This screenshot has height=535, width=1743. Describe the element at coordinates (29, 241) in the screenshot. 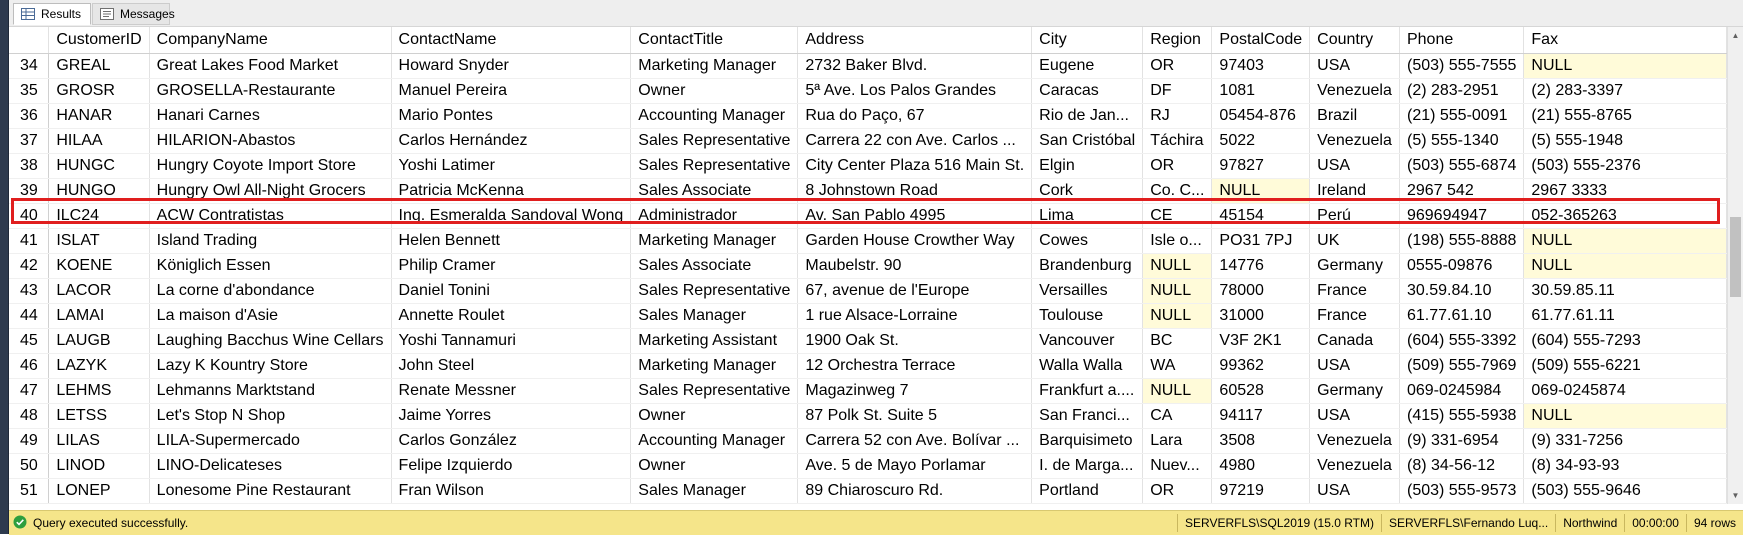

I see `row-number: 41` at that location.